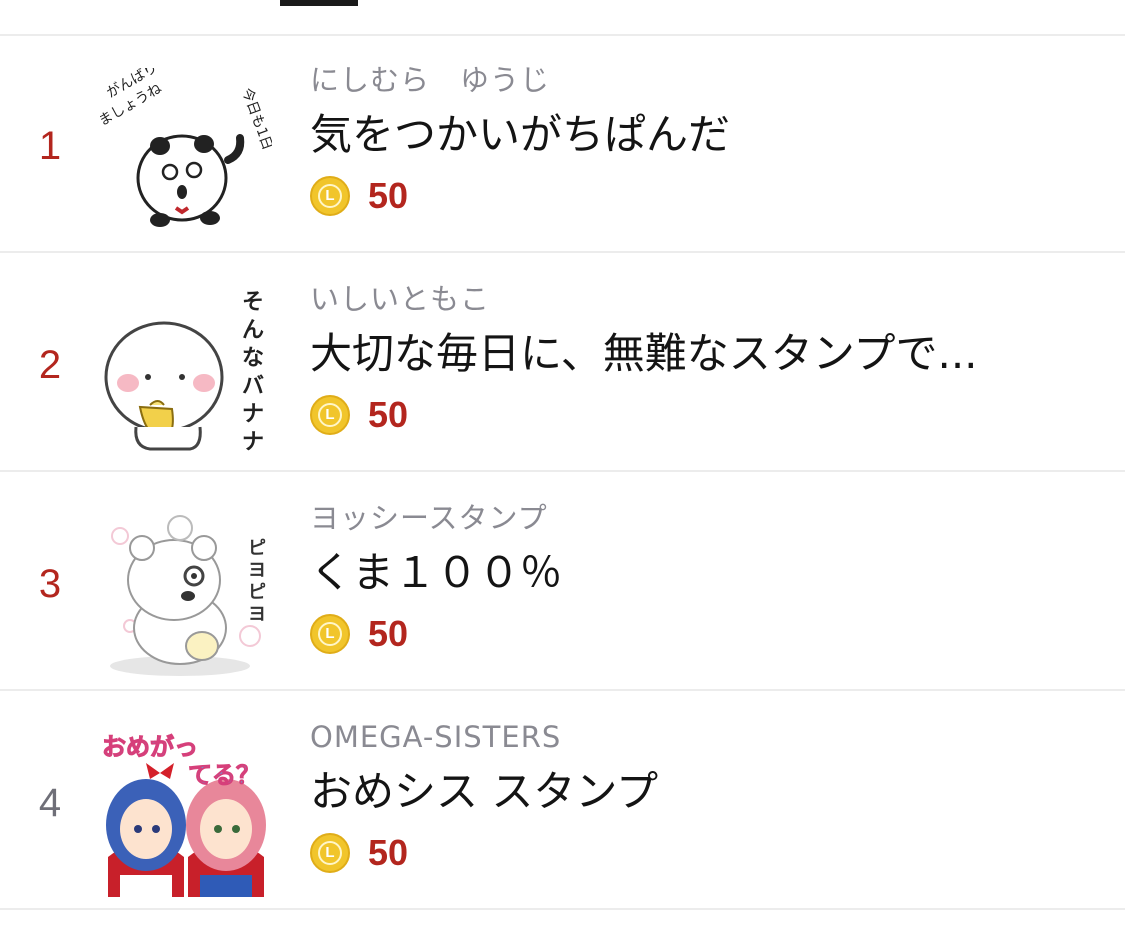 This screenshot has width=1125, height=936. What do you see at coordinates (186, 592) in the screenshot?
I see `bear-sticker-image: ピ ヨ ピ ヨ` at bounding box center [186, 592].